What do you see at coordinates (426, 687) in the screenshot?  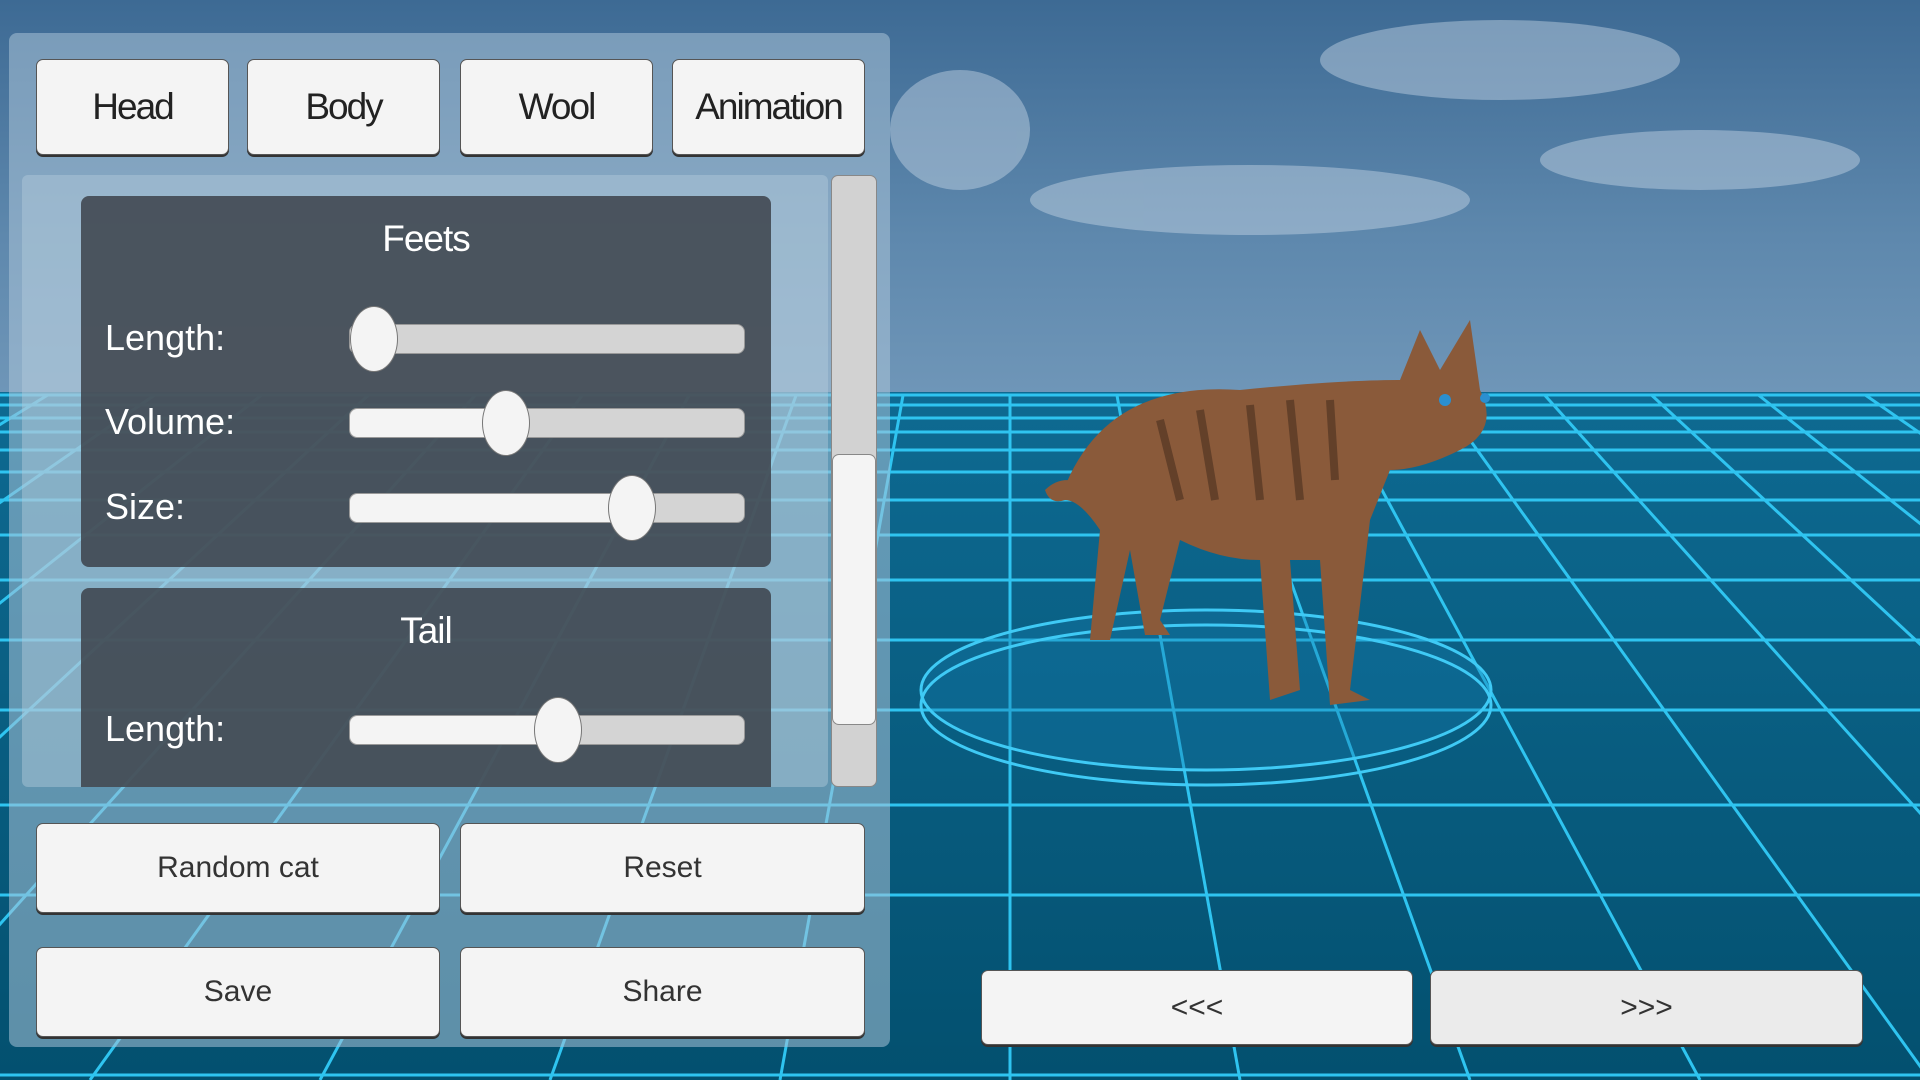 I see `tail-section: Tail Length:` at bounding box center [426, 687].